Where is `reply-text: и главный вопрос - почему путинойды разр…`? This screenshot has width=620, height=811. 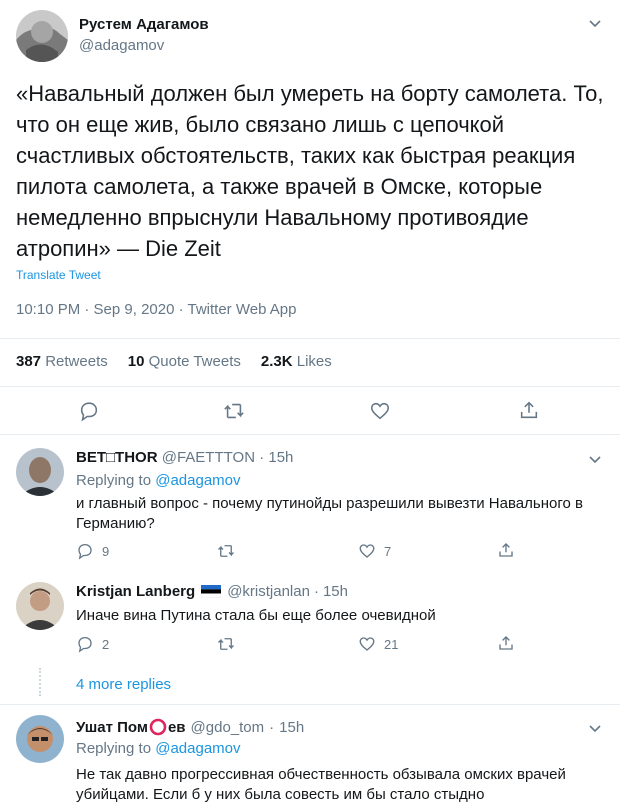 reply-text: и главный вопрос - почему путинойды разр… is located at coordinates (329, 513).